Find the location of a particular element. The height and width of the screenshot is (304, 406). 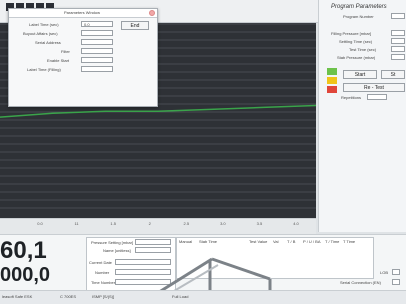

serial-connection-label: Serial Connection (EN) is located at coordinates (360, 282).